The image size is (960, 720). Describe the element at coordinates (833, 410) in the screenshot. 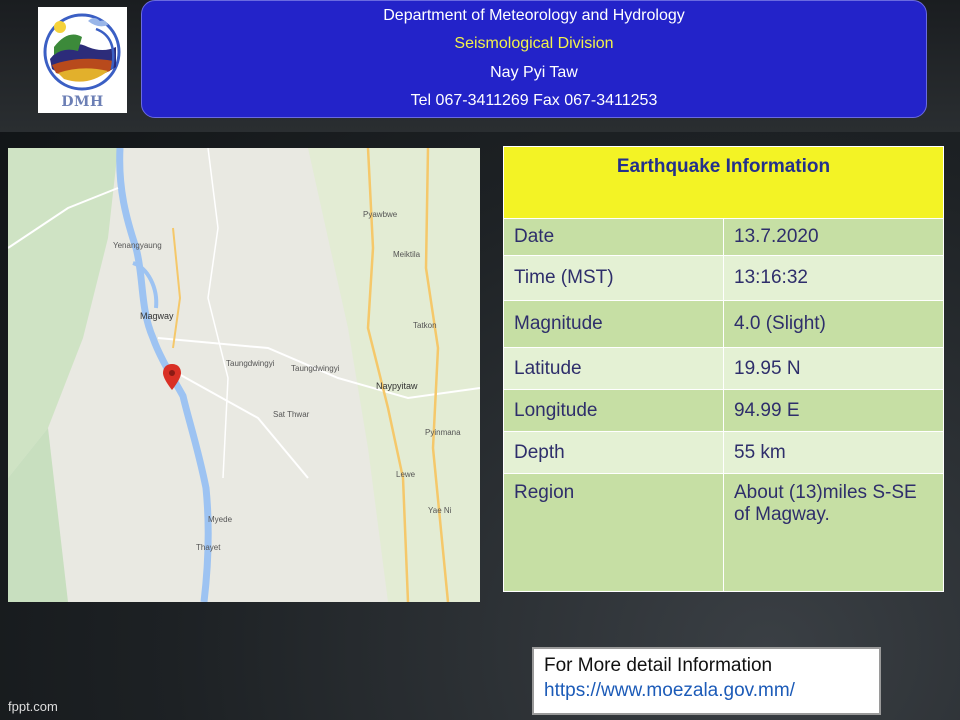

I see `row-value-longitude: 94.99 E` at that location.